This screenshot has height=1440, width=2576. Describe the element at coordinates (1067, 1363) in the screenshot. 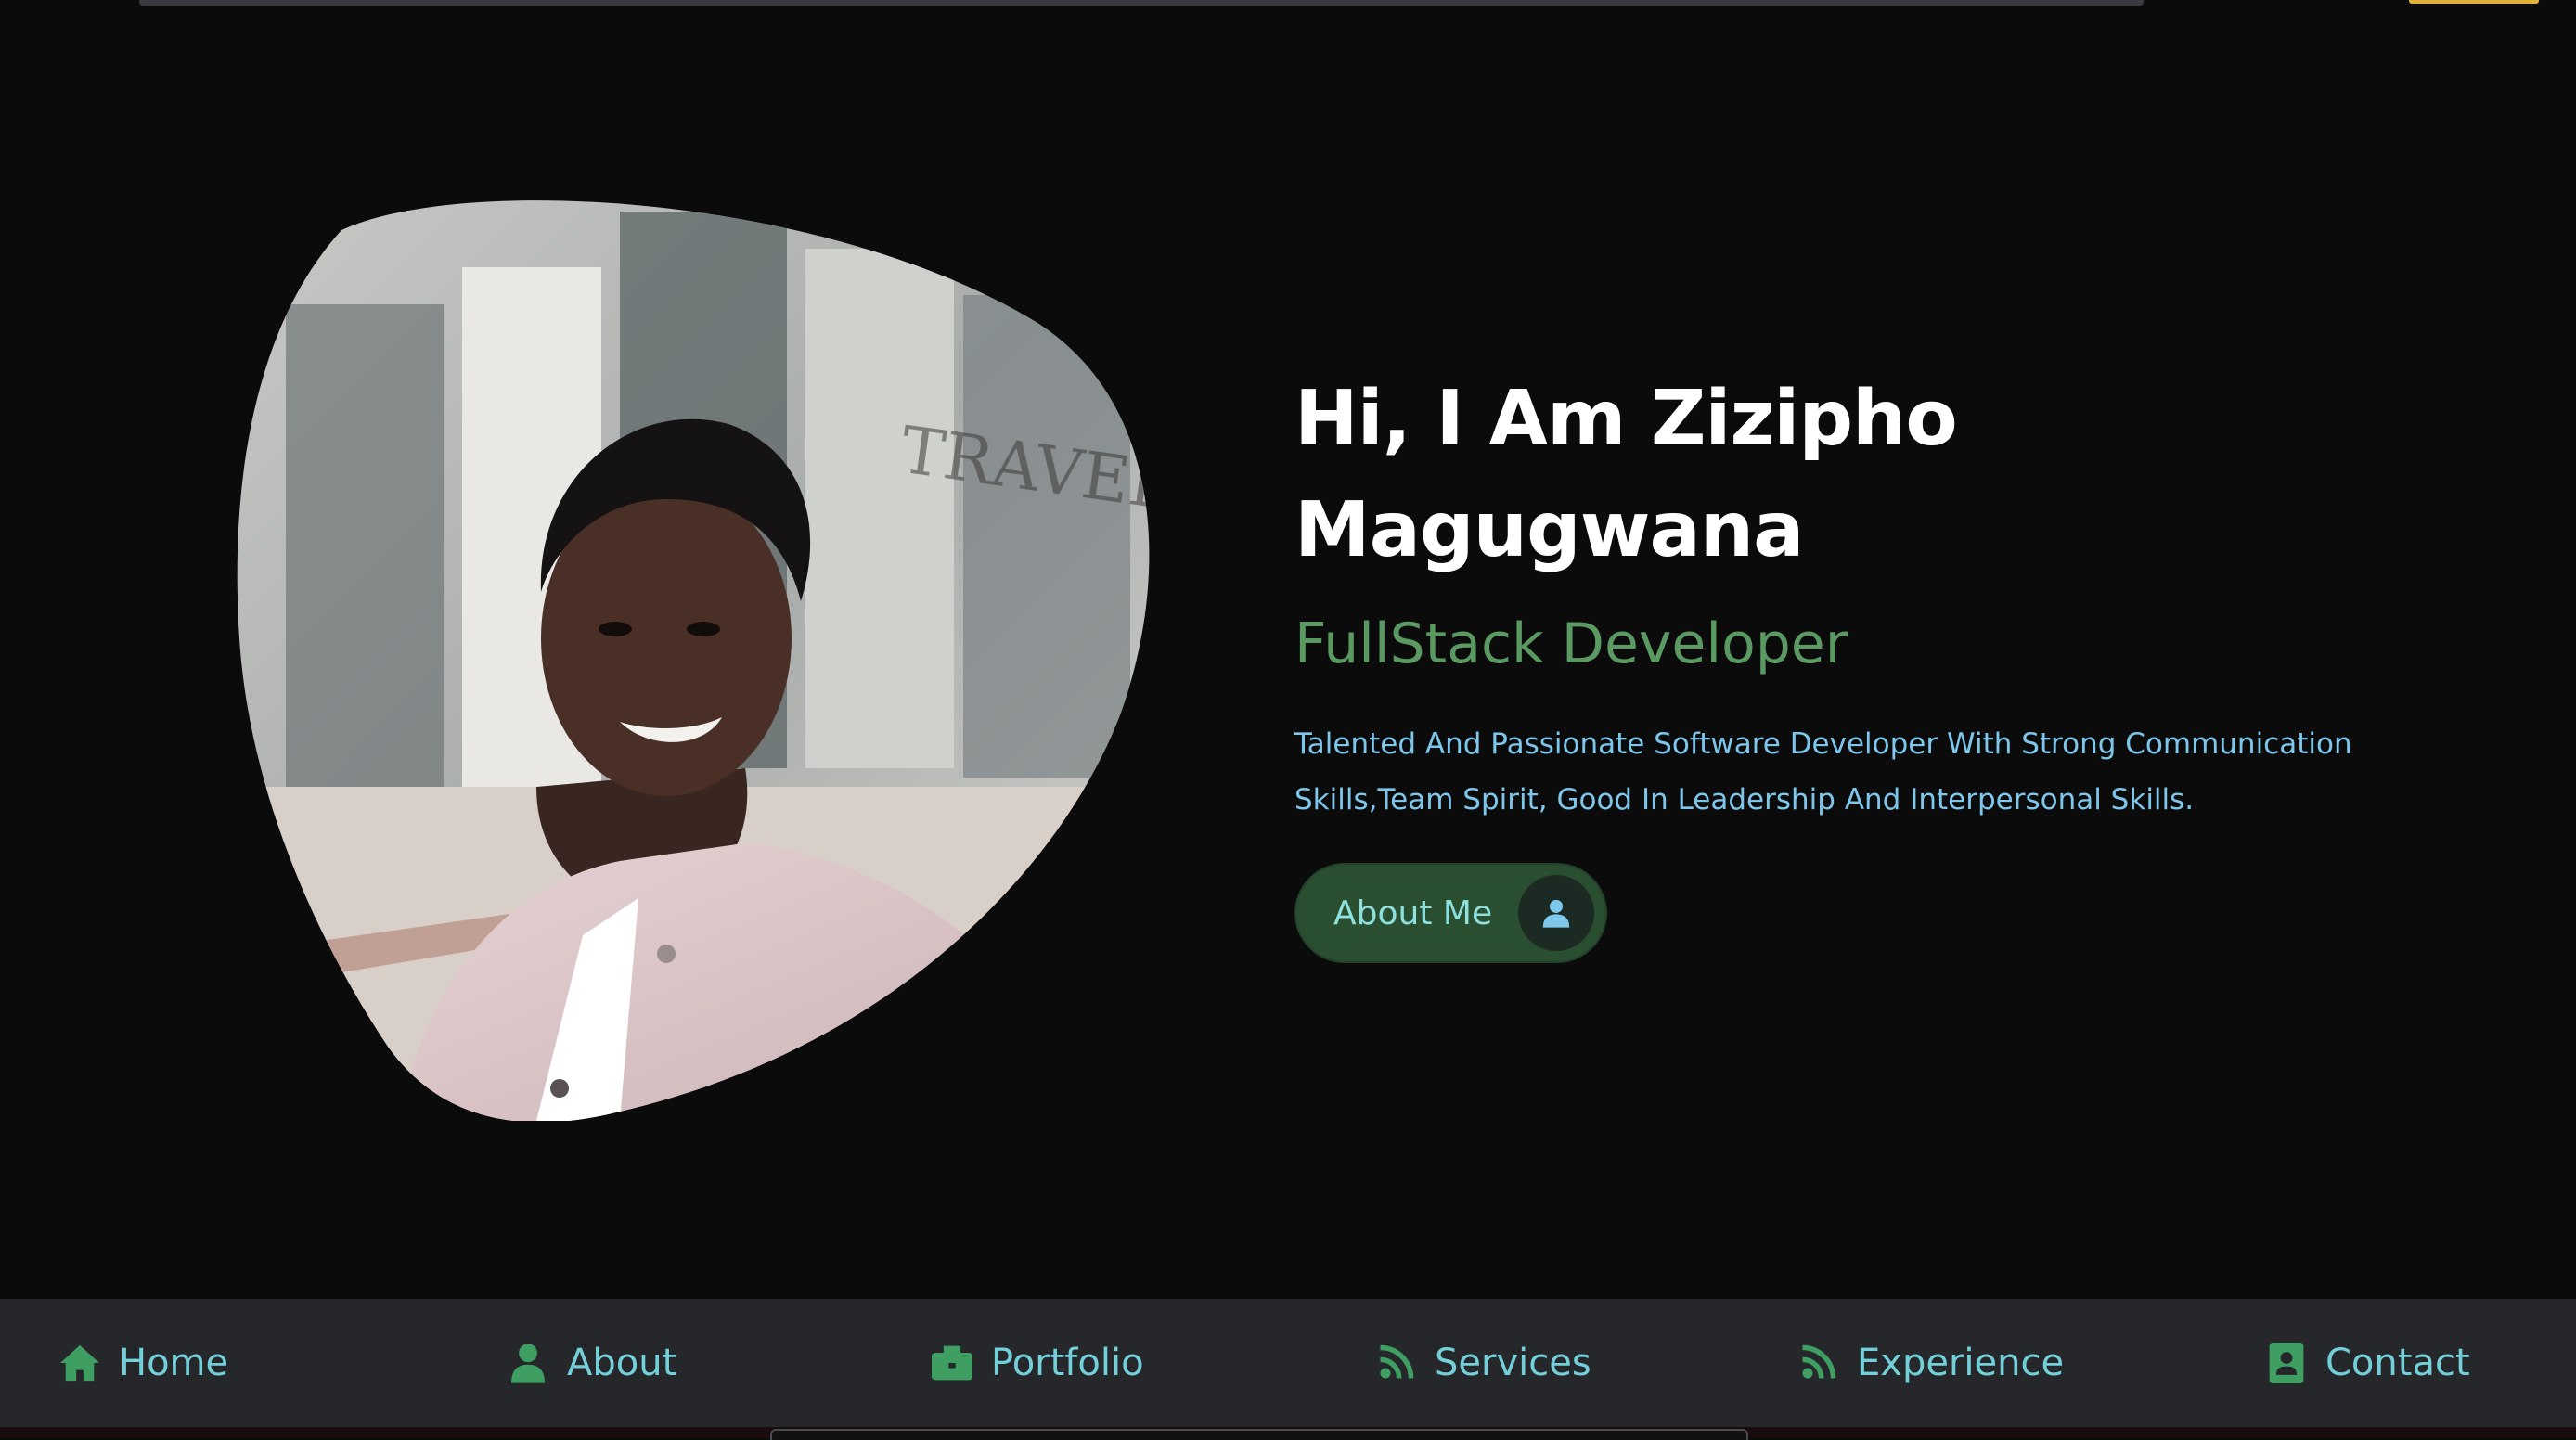

I see `nav-label-portfolio: Portfolio` at that location.